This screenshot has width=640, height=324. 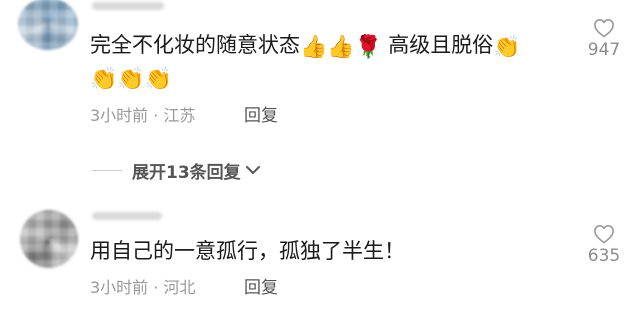 I want to click on comment-text-tail: 高级且脱俗, so click(x=441, y=45).